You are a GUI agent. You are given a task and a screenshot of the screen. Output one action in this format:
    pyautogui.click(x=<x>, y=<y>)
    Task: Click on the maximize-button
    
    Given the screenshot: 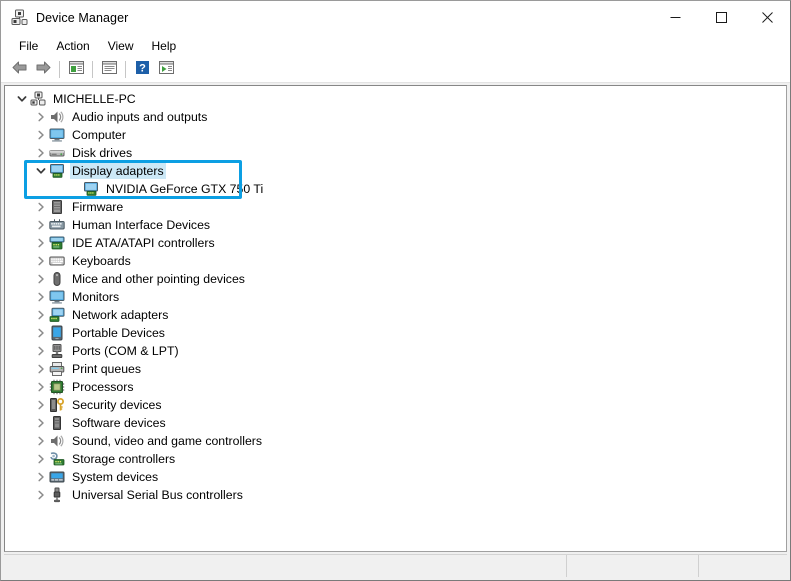 What is the action you would take?
    pyautogui.click(x=721, y=17)
    